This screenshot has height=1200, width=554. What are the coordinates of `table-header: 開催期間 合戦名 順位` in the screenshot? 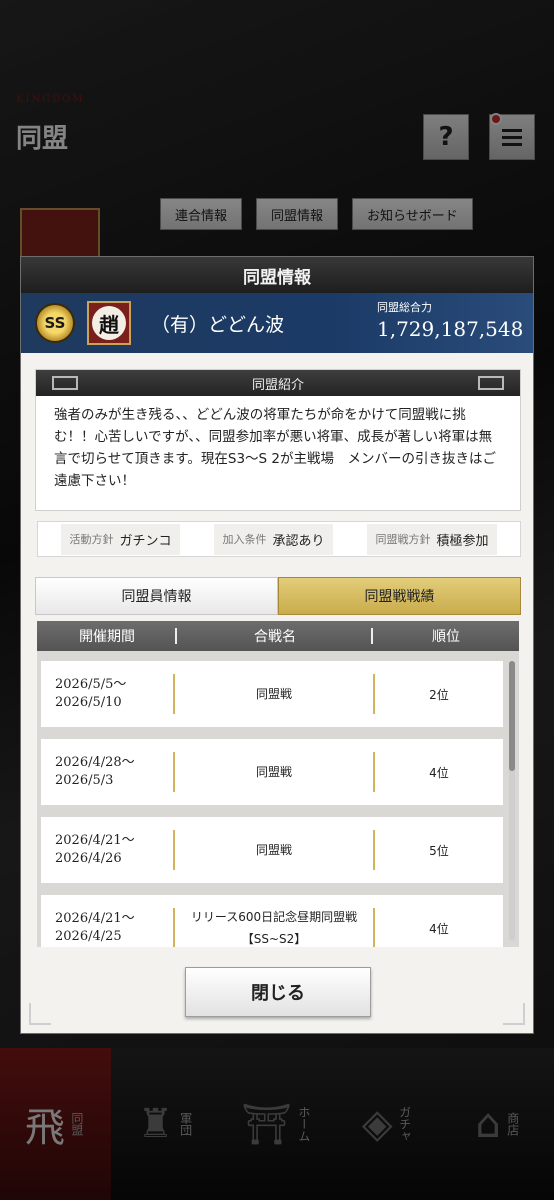 It's located at (278, 636).